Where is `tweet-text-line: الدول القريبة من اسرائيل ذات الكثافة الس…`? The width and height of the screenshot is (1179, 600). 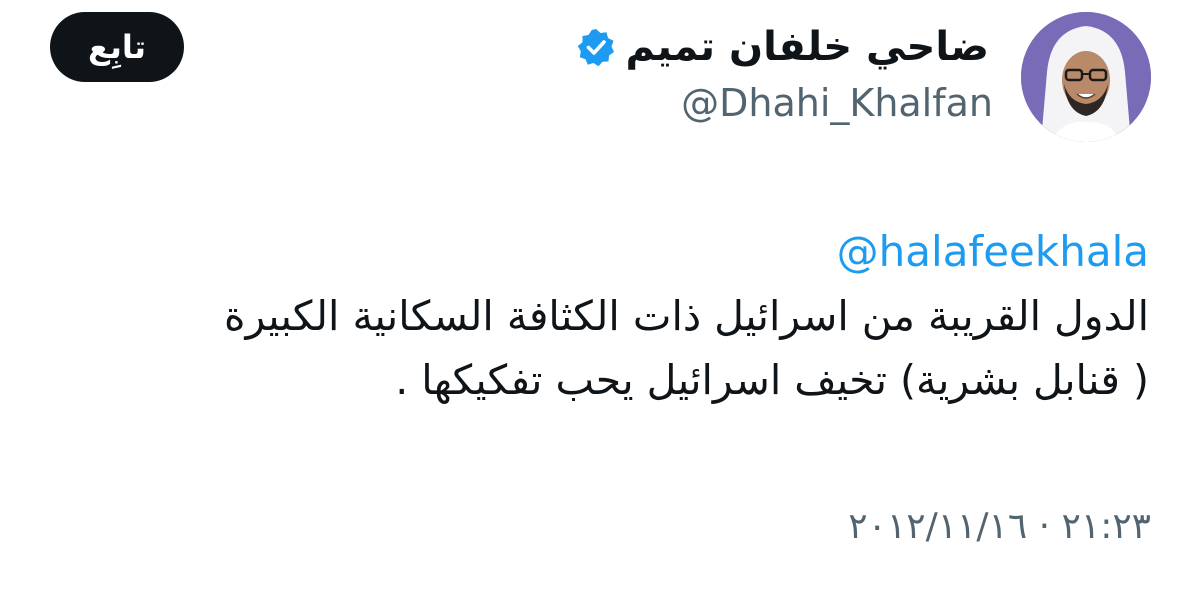
tweet-text-line: الدول القريبة من اسرائيل ذات الكثافة الس… is located at coordinates (686, 316).